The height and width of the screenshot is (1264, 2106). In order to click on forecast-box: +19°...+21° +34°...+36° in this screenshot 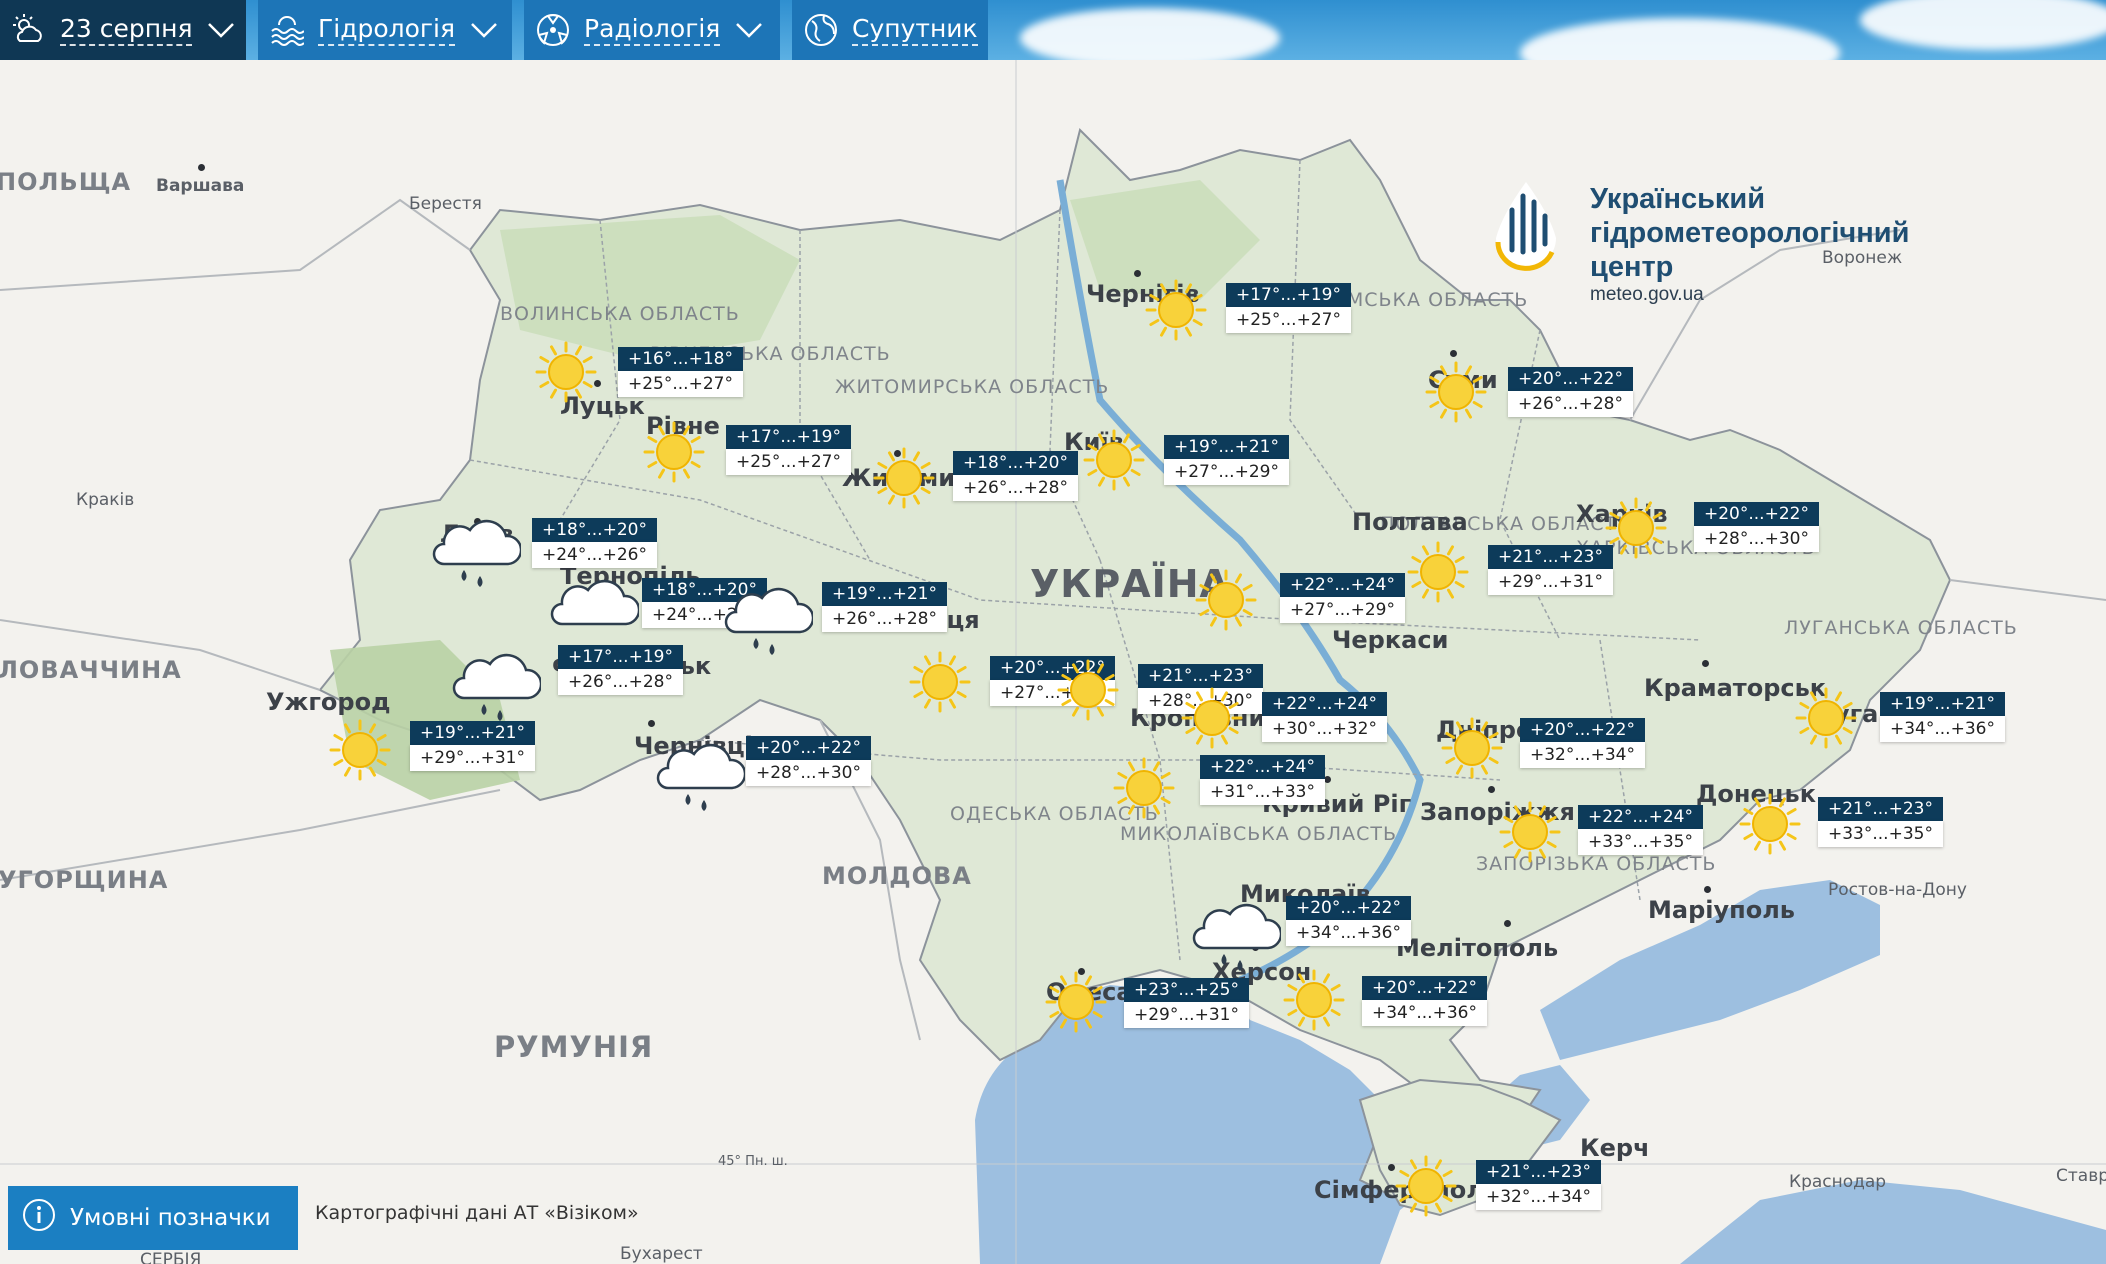, I will do `click(1942, 717)`.